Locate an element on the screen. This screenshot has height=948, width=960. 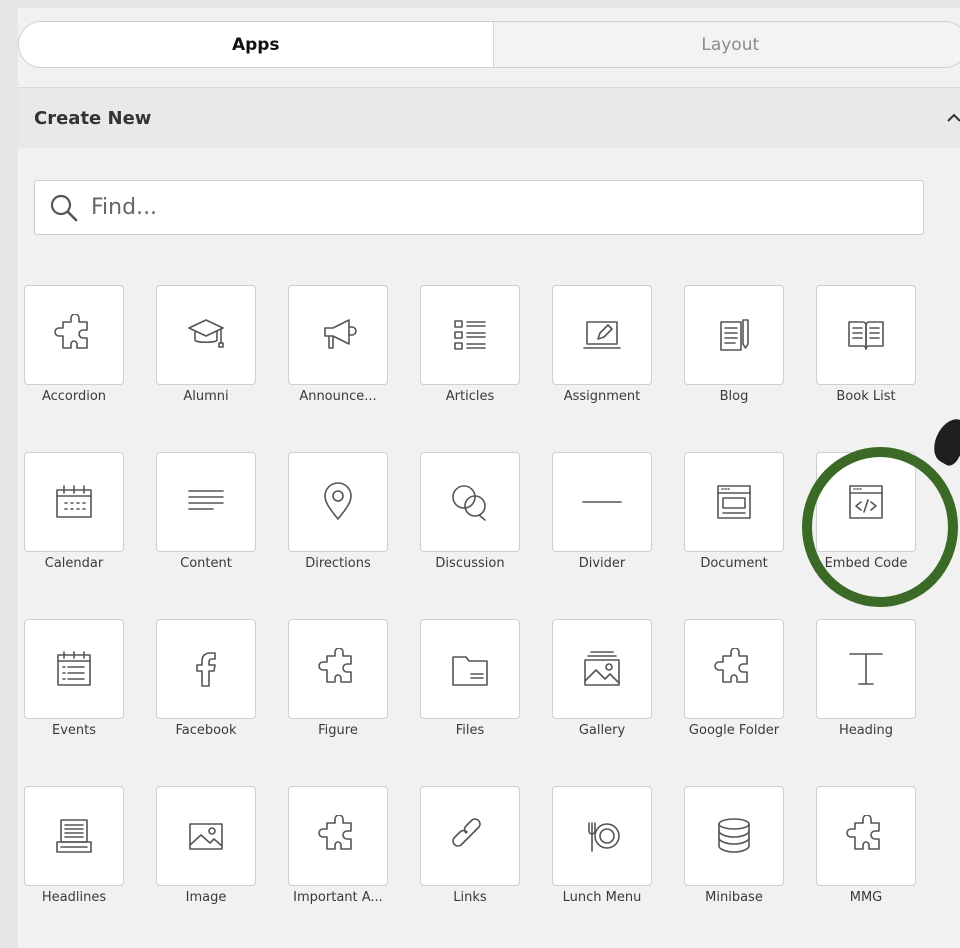
graduation-cap-icon is located at coordinates (206, 335).